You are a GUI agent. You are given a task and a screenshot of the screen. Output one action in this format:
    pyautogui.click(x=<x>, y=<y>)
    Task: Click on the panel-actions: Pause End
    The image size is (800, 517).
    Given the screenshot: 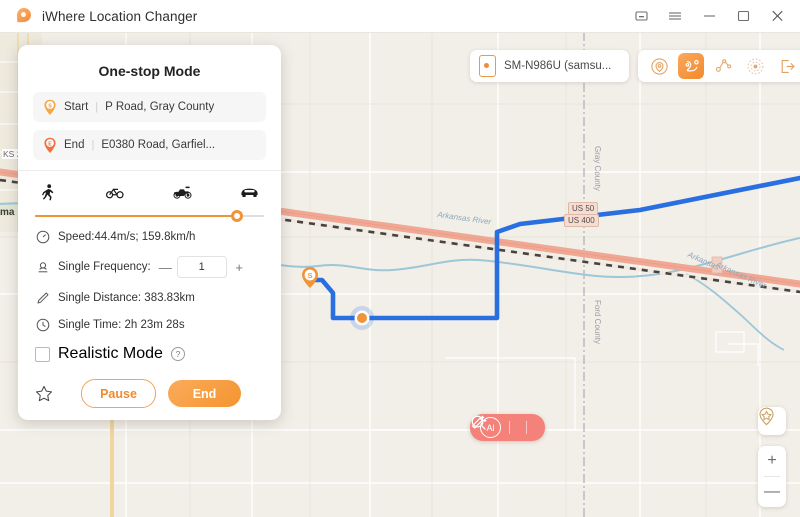 What is the action you would take?
    pyautogui.click(x=149, y=393)
    